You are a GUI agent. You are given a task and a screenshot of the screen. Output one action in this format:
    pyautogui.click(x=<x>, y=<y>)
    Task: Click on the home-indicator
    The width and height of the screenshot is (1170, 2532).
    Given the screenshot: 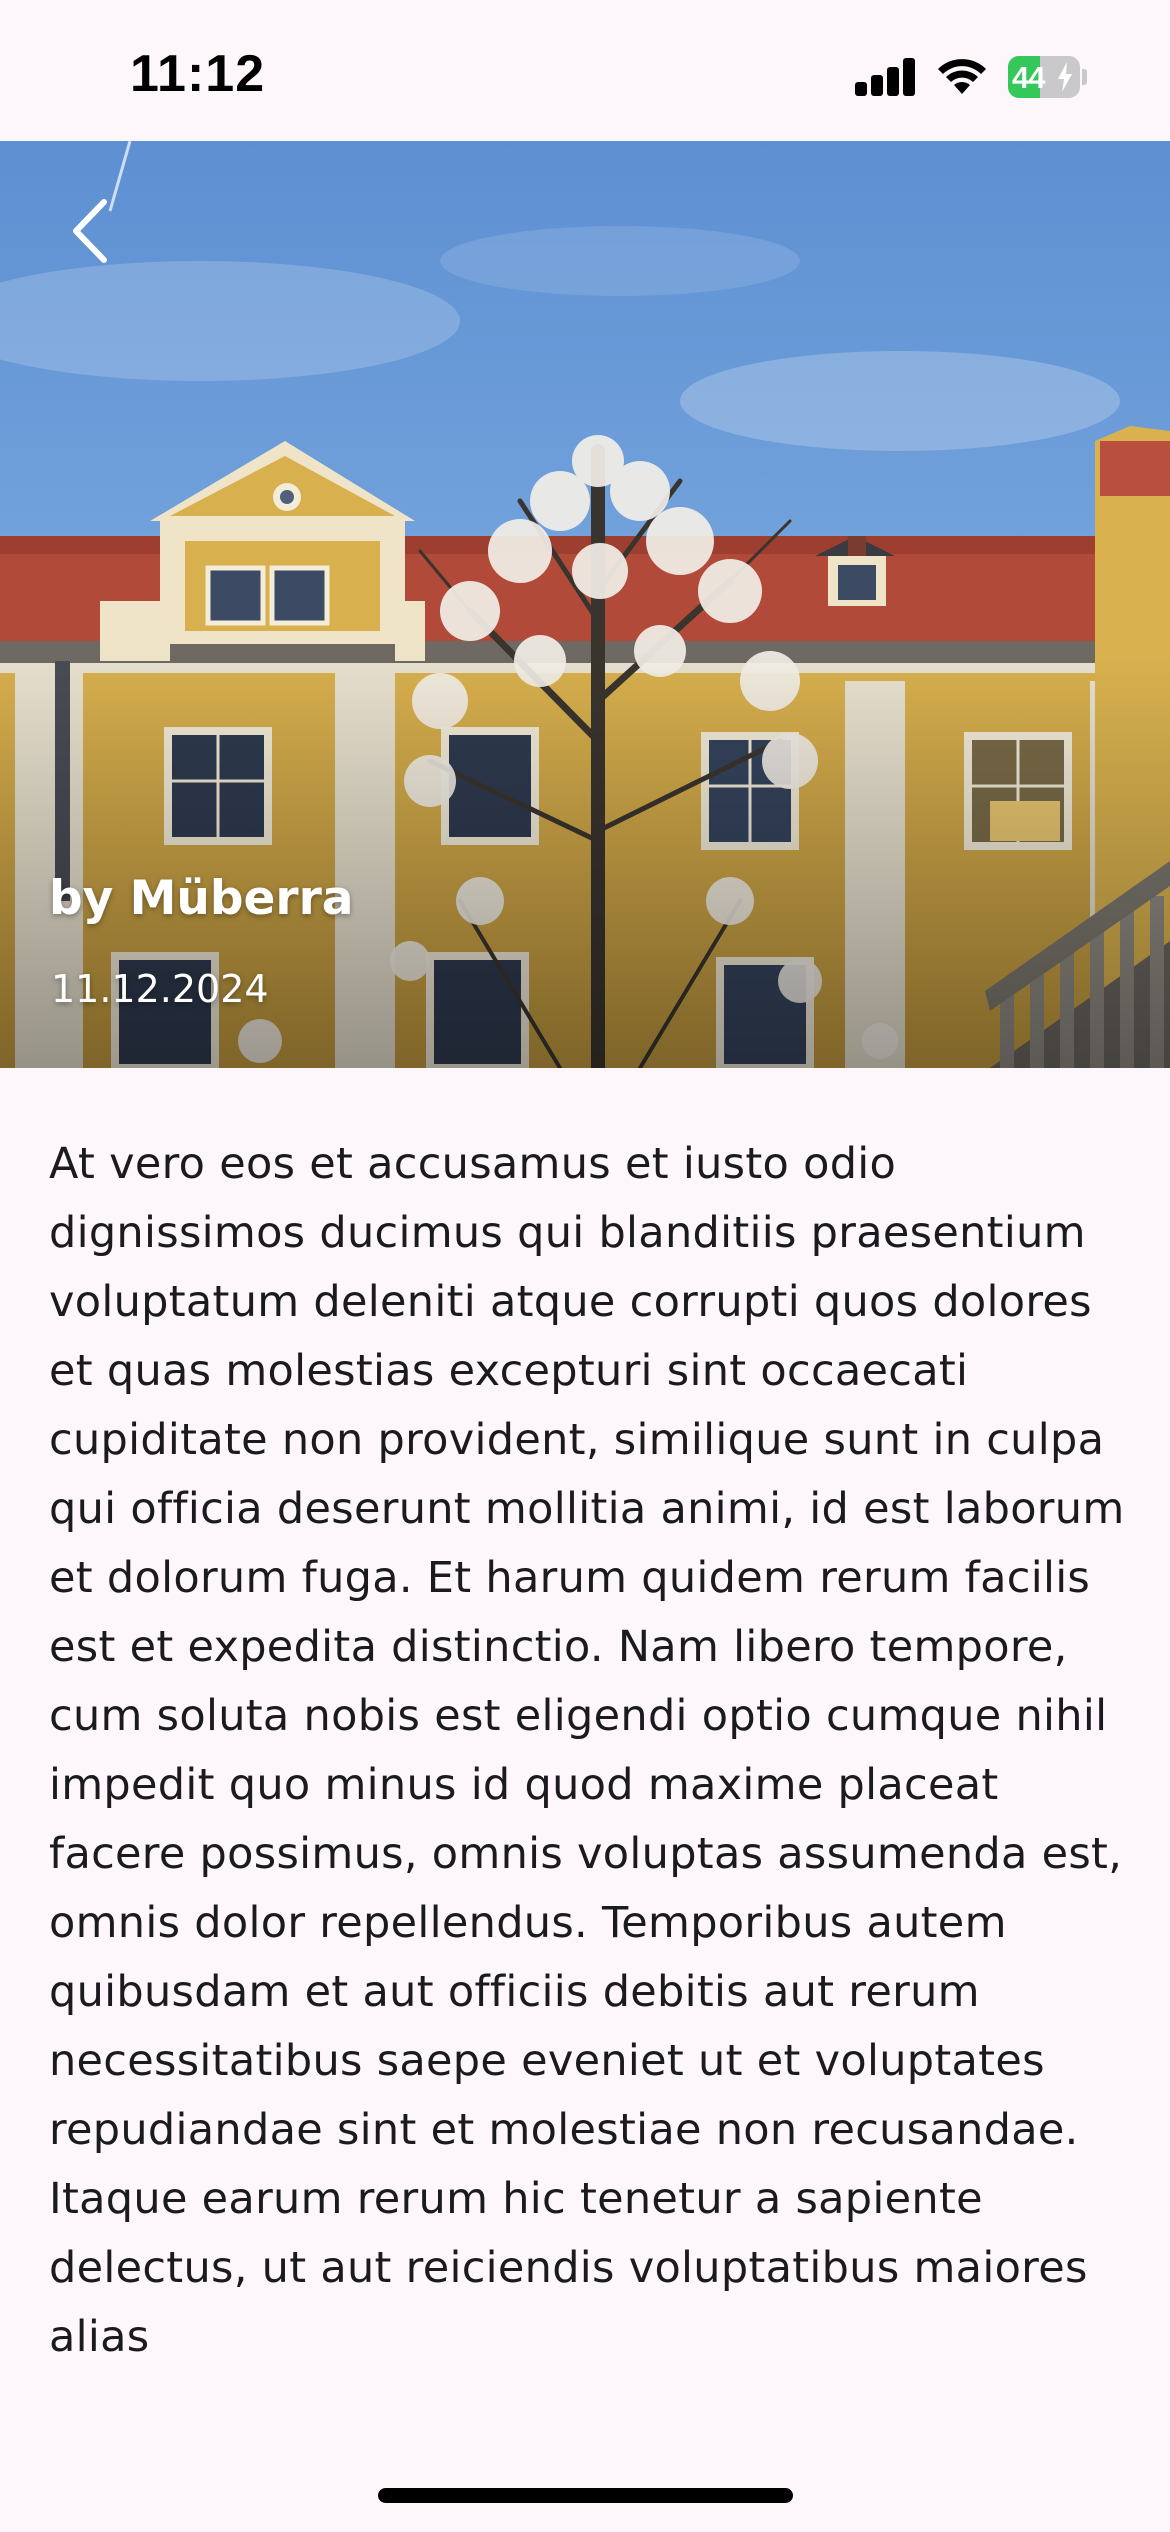 What is the action you would take?
    pyautogui.click(x=585, y=2495)
    